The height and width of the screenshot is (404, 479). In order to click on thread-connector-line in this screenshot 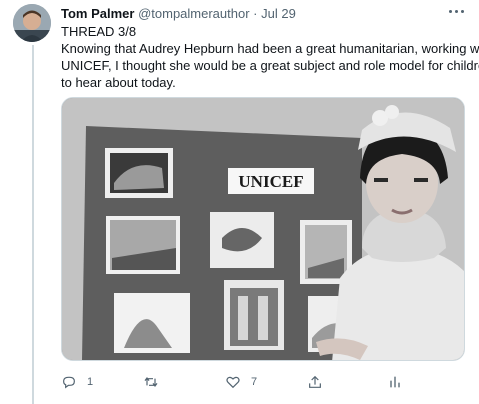, I will do `click(33, 224)`.